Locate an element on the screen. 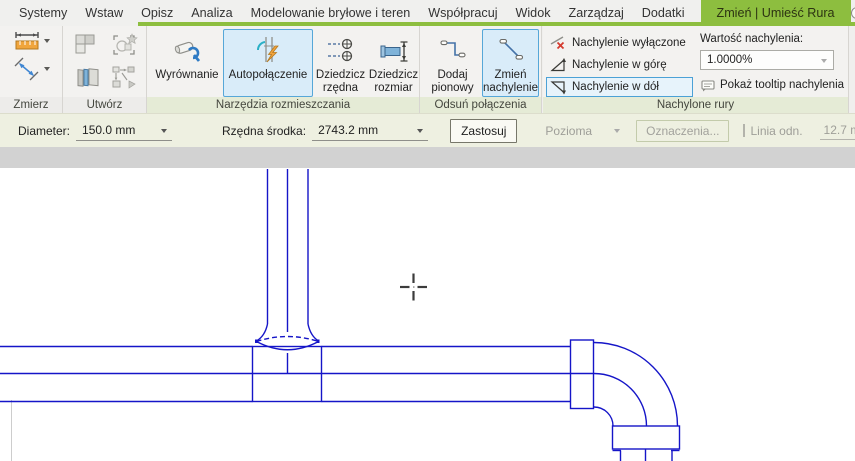 The image size is (855, 461). leader-label: Linia odn. is located at coordinates (776, 130).